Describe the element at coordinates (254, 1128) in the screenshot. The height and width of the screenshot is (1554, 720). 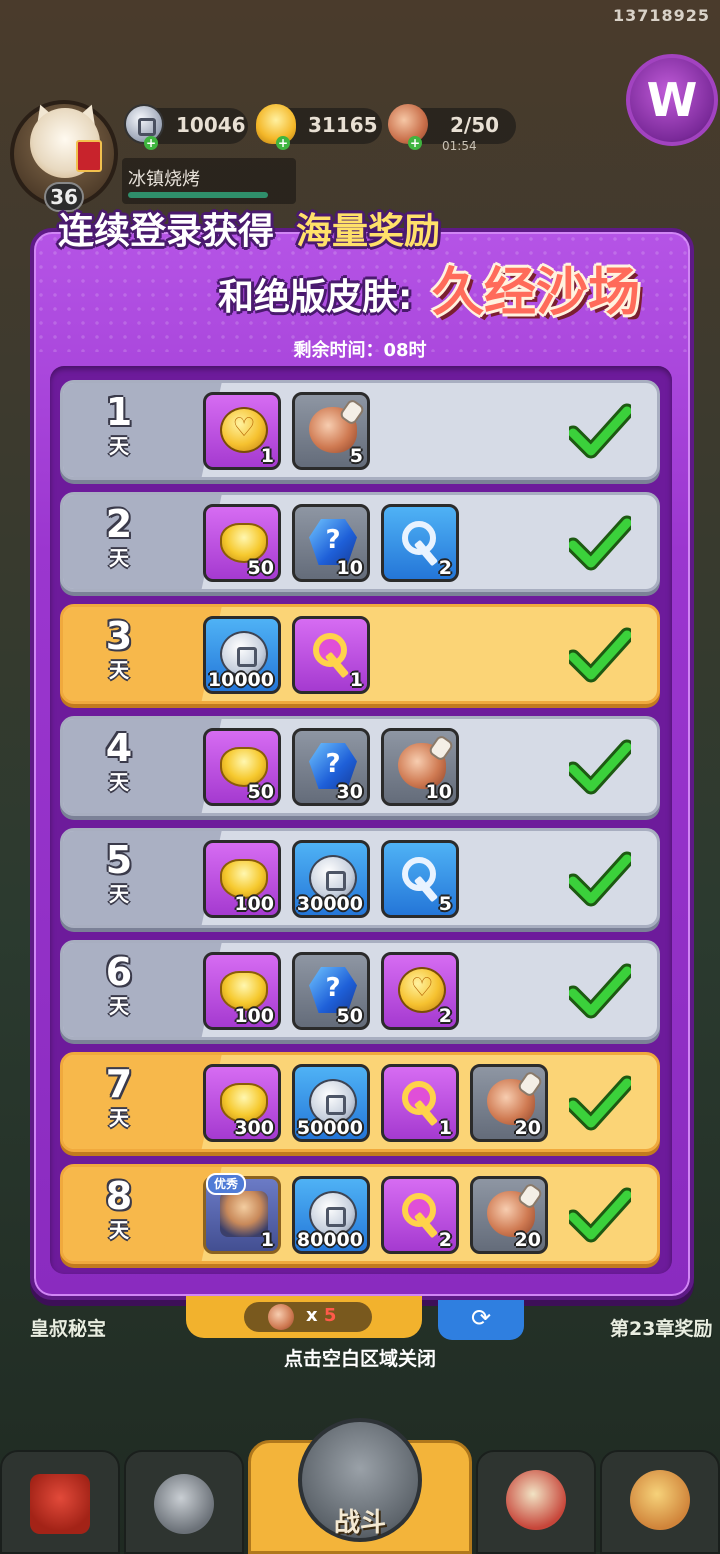
I see `reward-count: 300` at that location.